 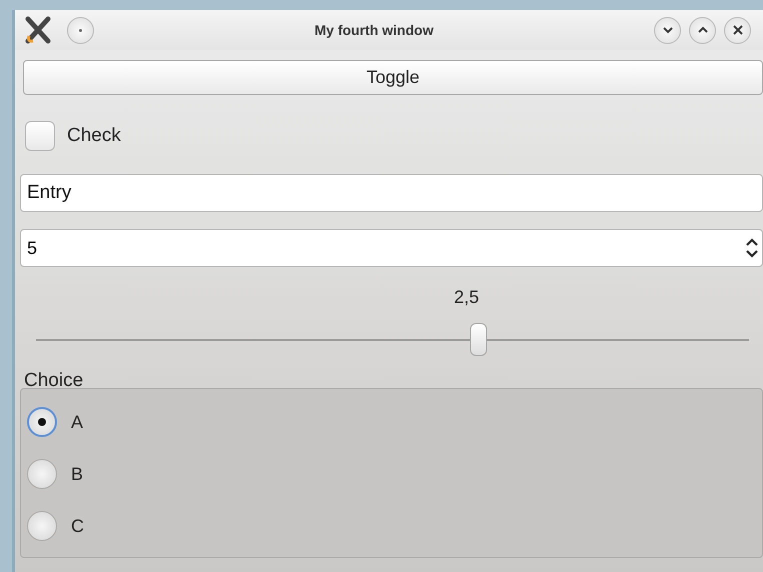 I want to click on radio-label: A, so click(x=77, y=422).